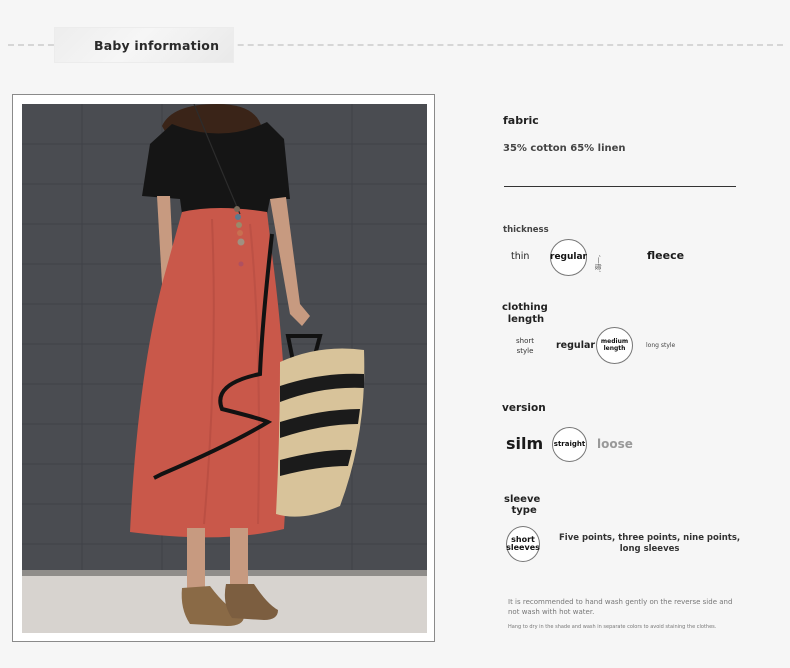 The image size is (790, 668). What do you see at coordinates (526, 230) in the screenshot?
I see `thickness-label: thickness` at bounding box center [526, 230].